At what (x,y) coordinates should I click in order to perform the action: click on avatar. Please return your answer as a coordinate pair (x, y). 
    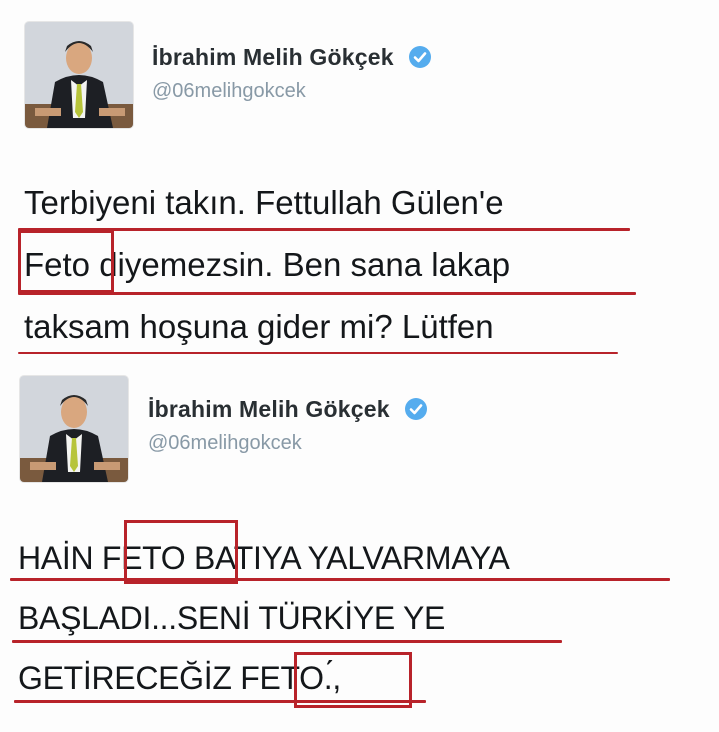
    Looking at the image, I should click on (74, 429).